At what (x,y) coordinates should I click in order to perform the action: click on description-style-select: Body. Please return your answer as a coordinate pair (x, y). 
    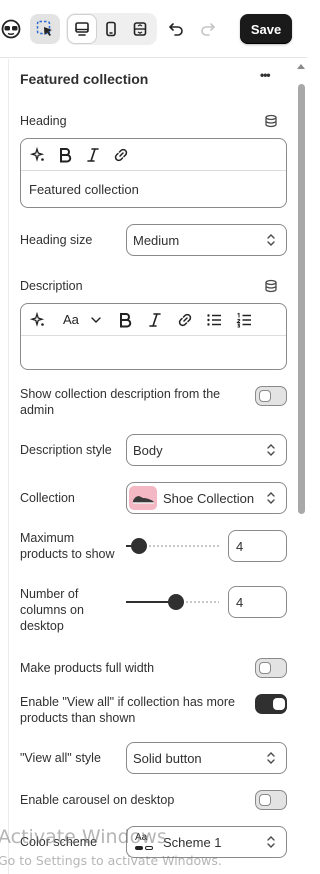
    Looking at the image, I should click on (206, 450).